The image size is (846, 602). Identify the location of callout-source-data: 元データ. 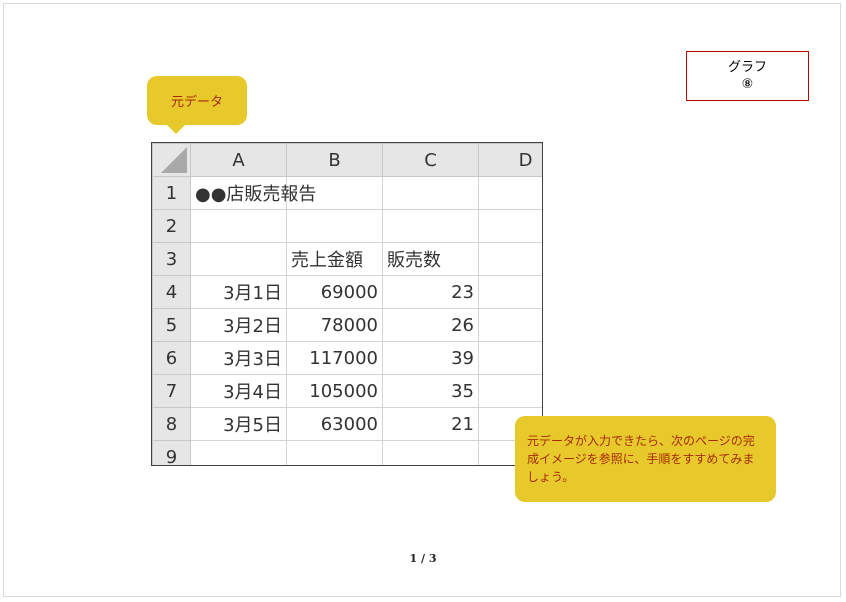
(197, 105).